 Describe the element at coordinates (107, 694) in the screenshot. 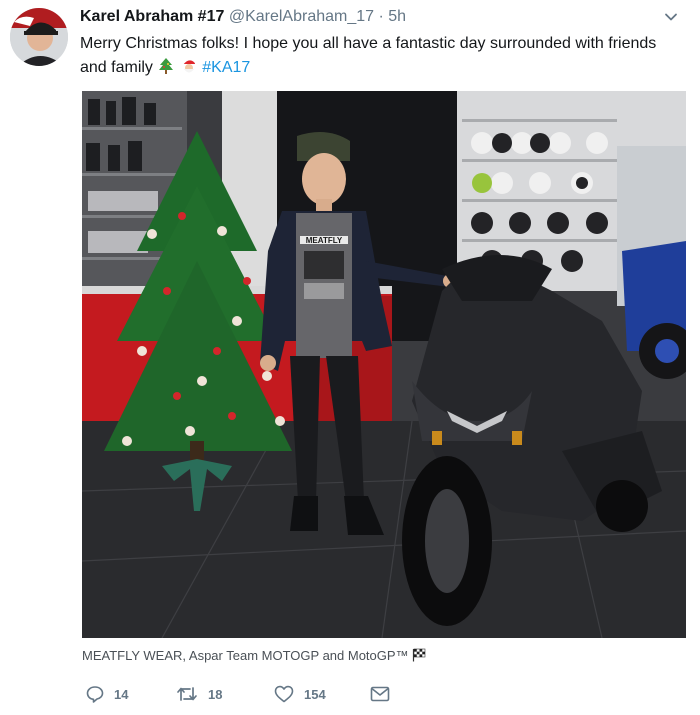

I see `reply-button: 14` at that location.